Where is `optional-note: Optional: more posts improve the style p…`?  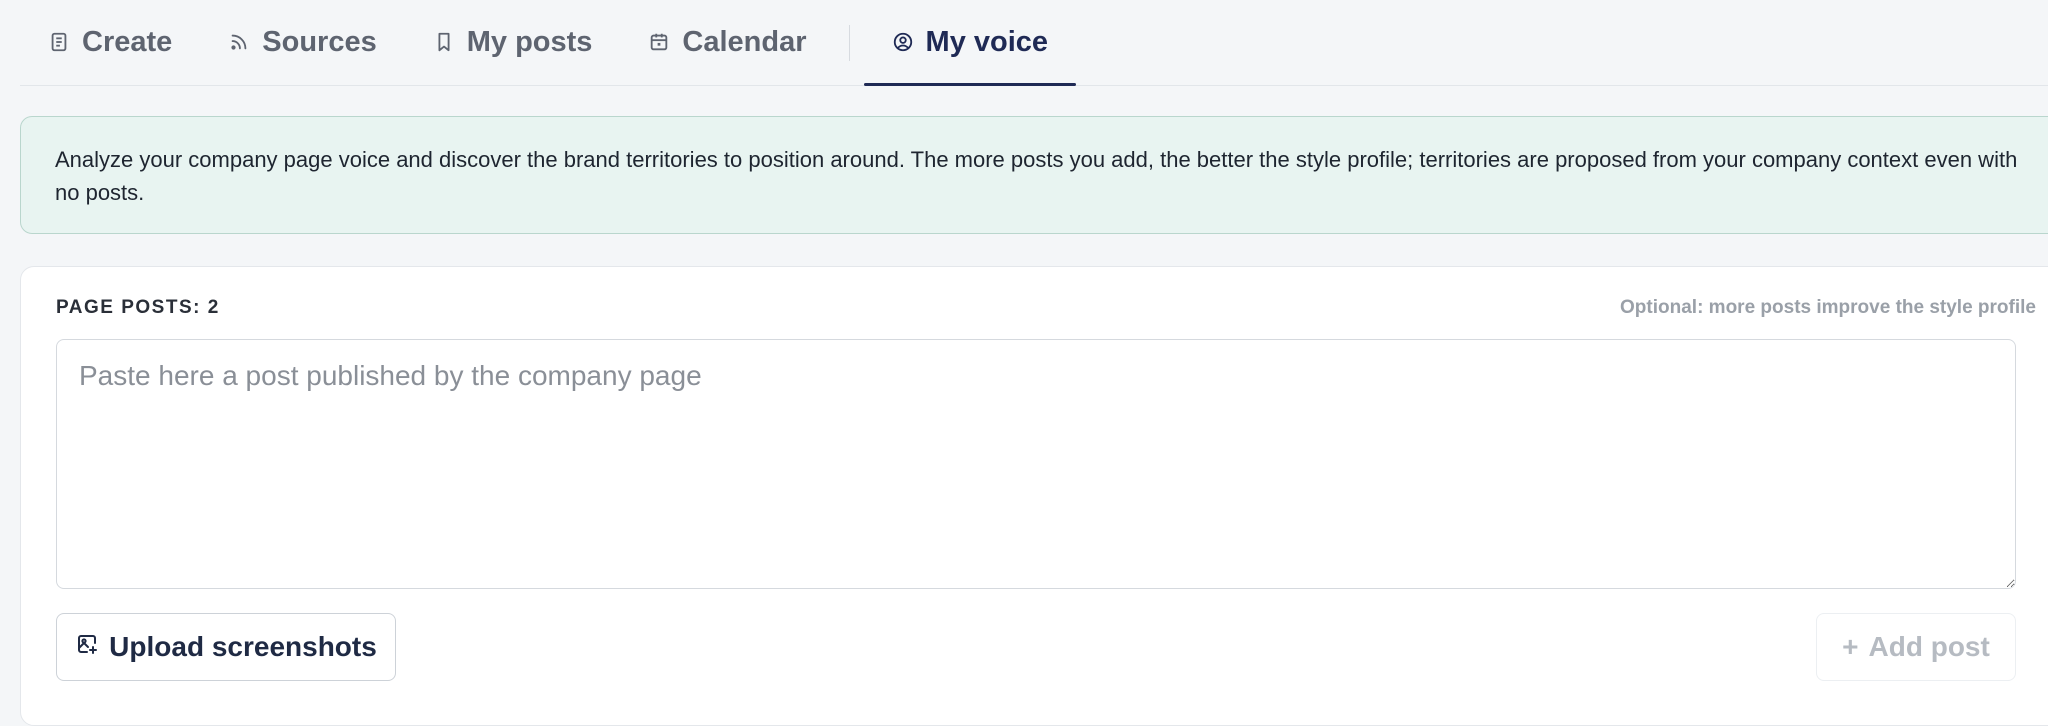 optional-note: Optional: more posts improve the style p… is located at coordinates (1828, 307).